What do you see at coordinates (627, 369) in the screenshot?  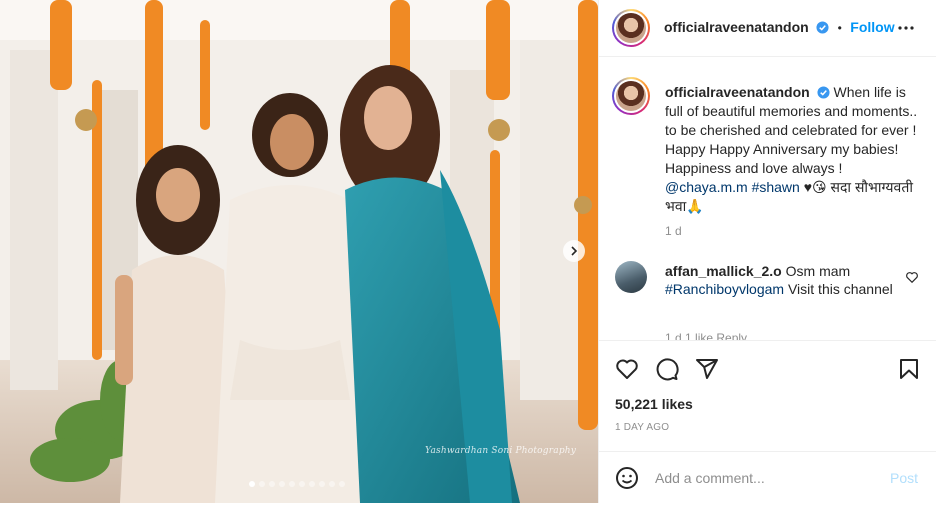 I see `heart-icon` at bounding box center [627, 369].